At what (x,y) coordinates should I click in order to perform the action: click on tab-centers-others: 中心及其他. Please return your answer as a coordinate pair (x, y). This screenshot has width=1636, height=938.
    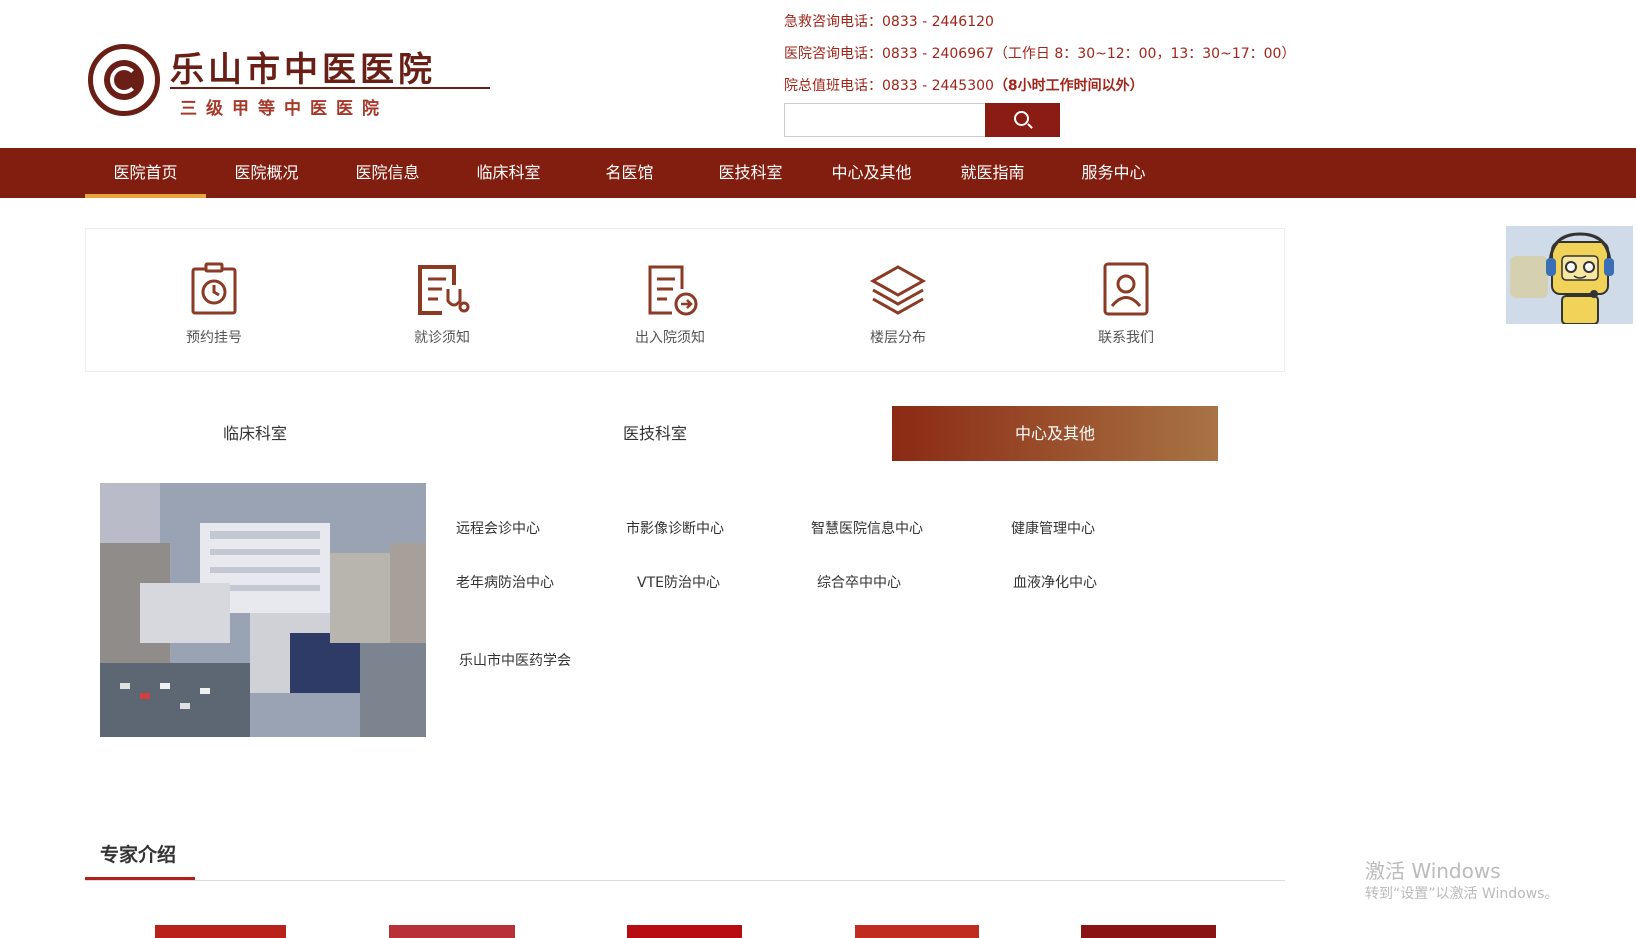
    Looking at the image, I should click on (1055, 433).